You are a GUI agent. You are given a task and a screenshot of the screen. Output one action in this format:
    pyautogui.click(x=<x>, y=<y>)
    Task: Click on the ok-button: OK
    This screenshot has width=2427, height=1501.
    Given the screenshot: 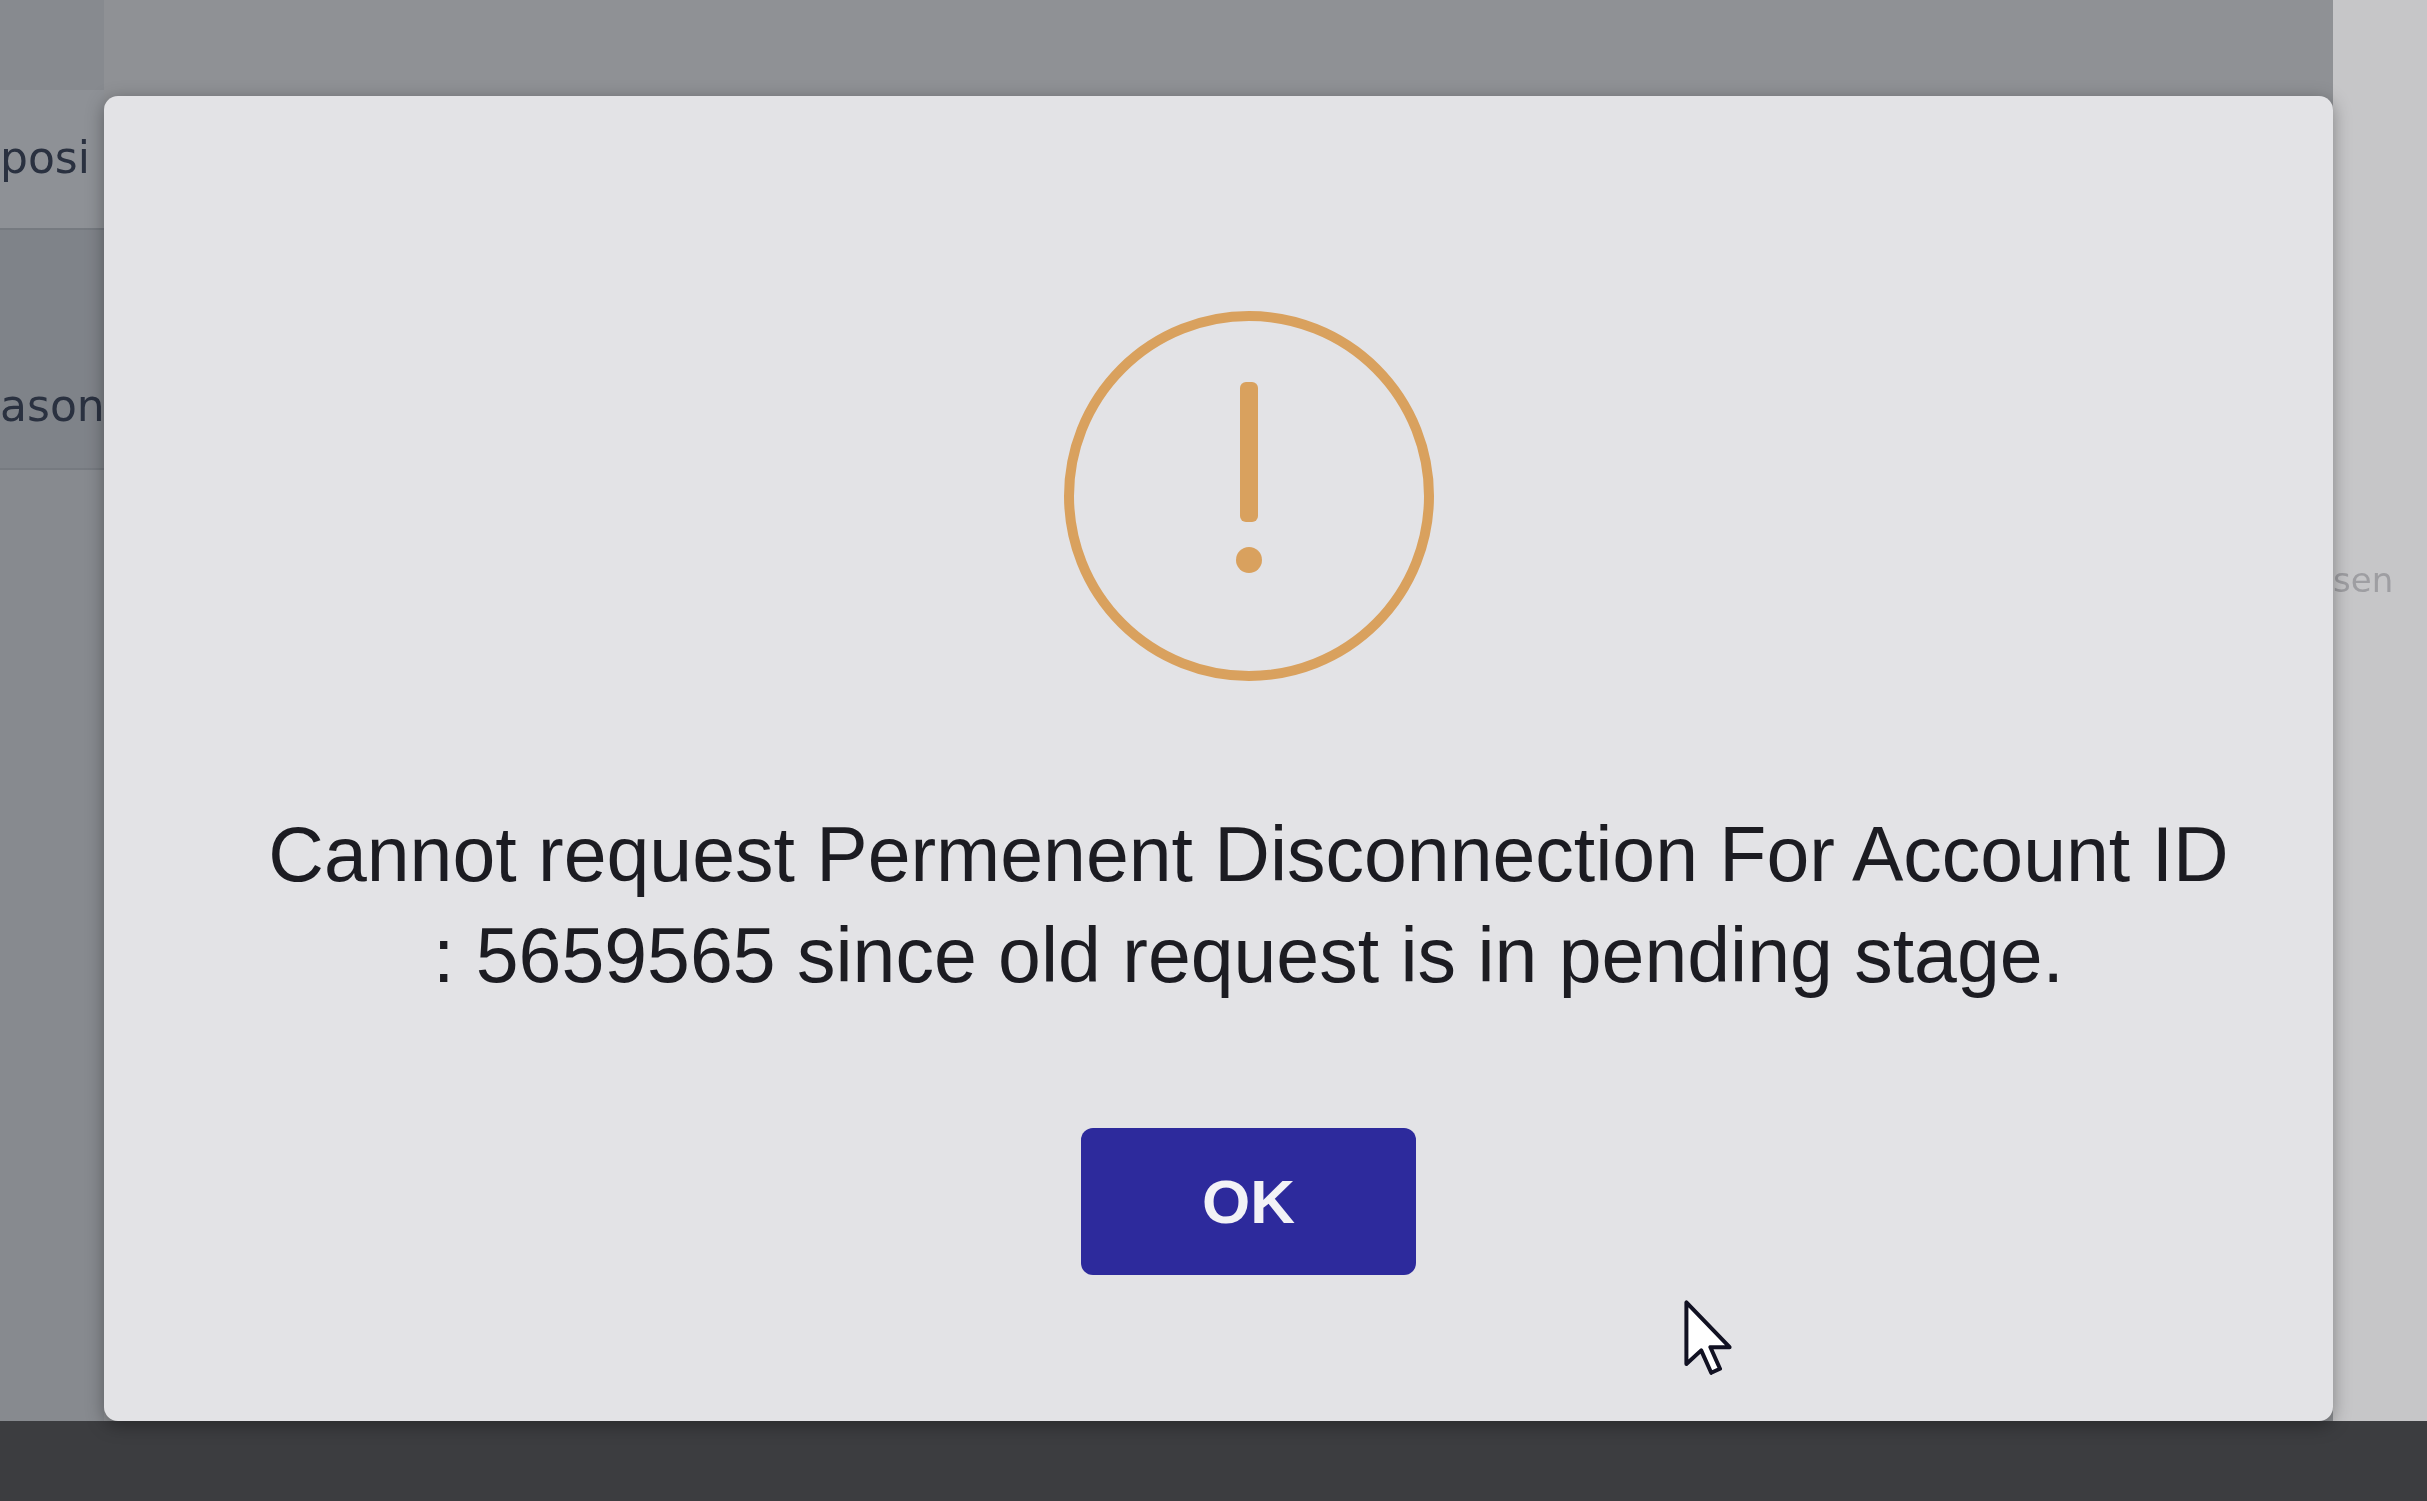 What is the action you would take?
    pyautogui.click(x=1248, y=1201)
    